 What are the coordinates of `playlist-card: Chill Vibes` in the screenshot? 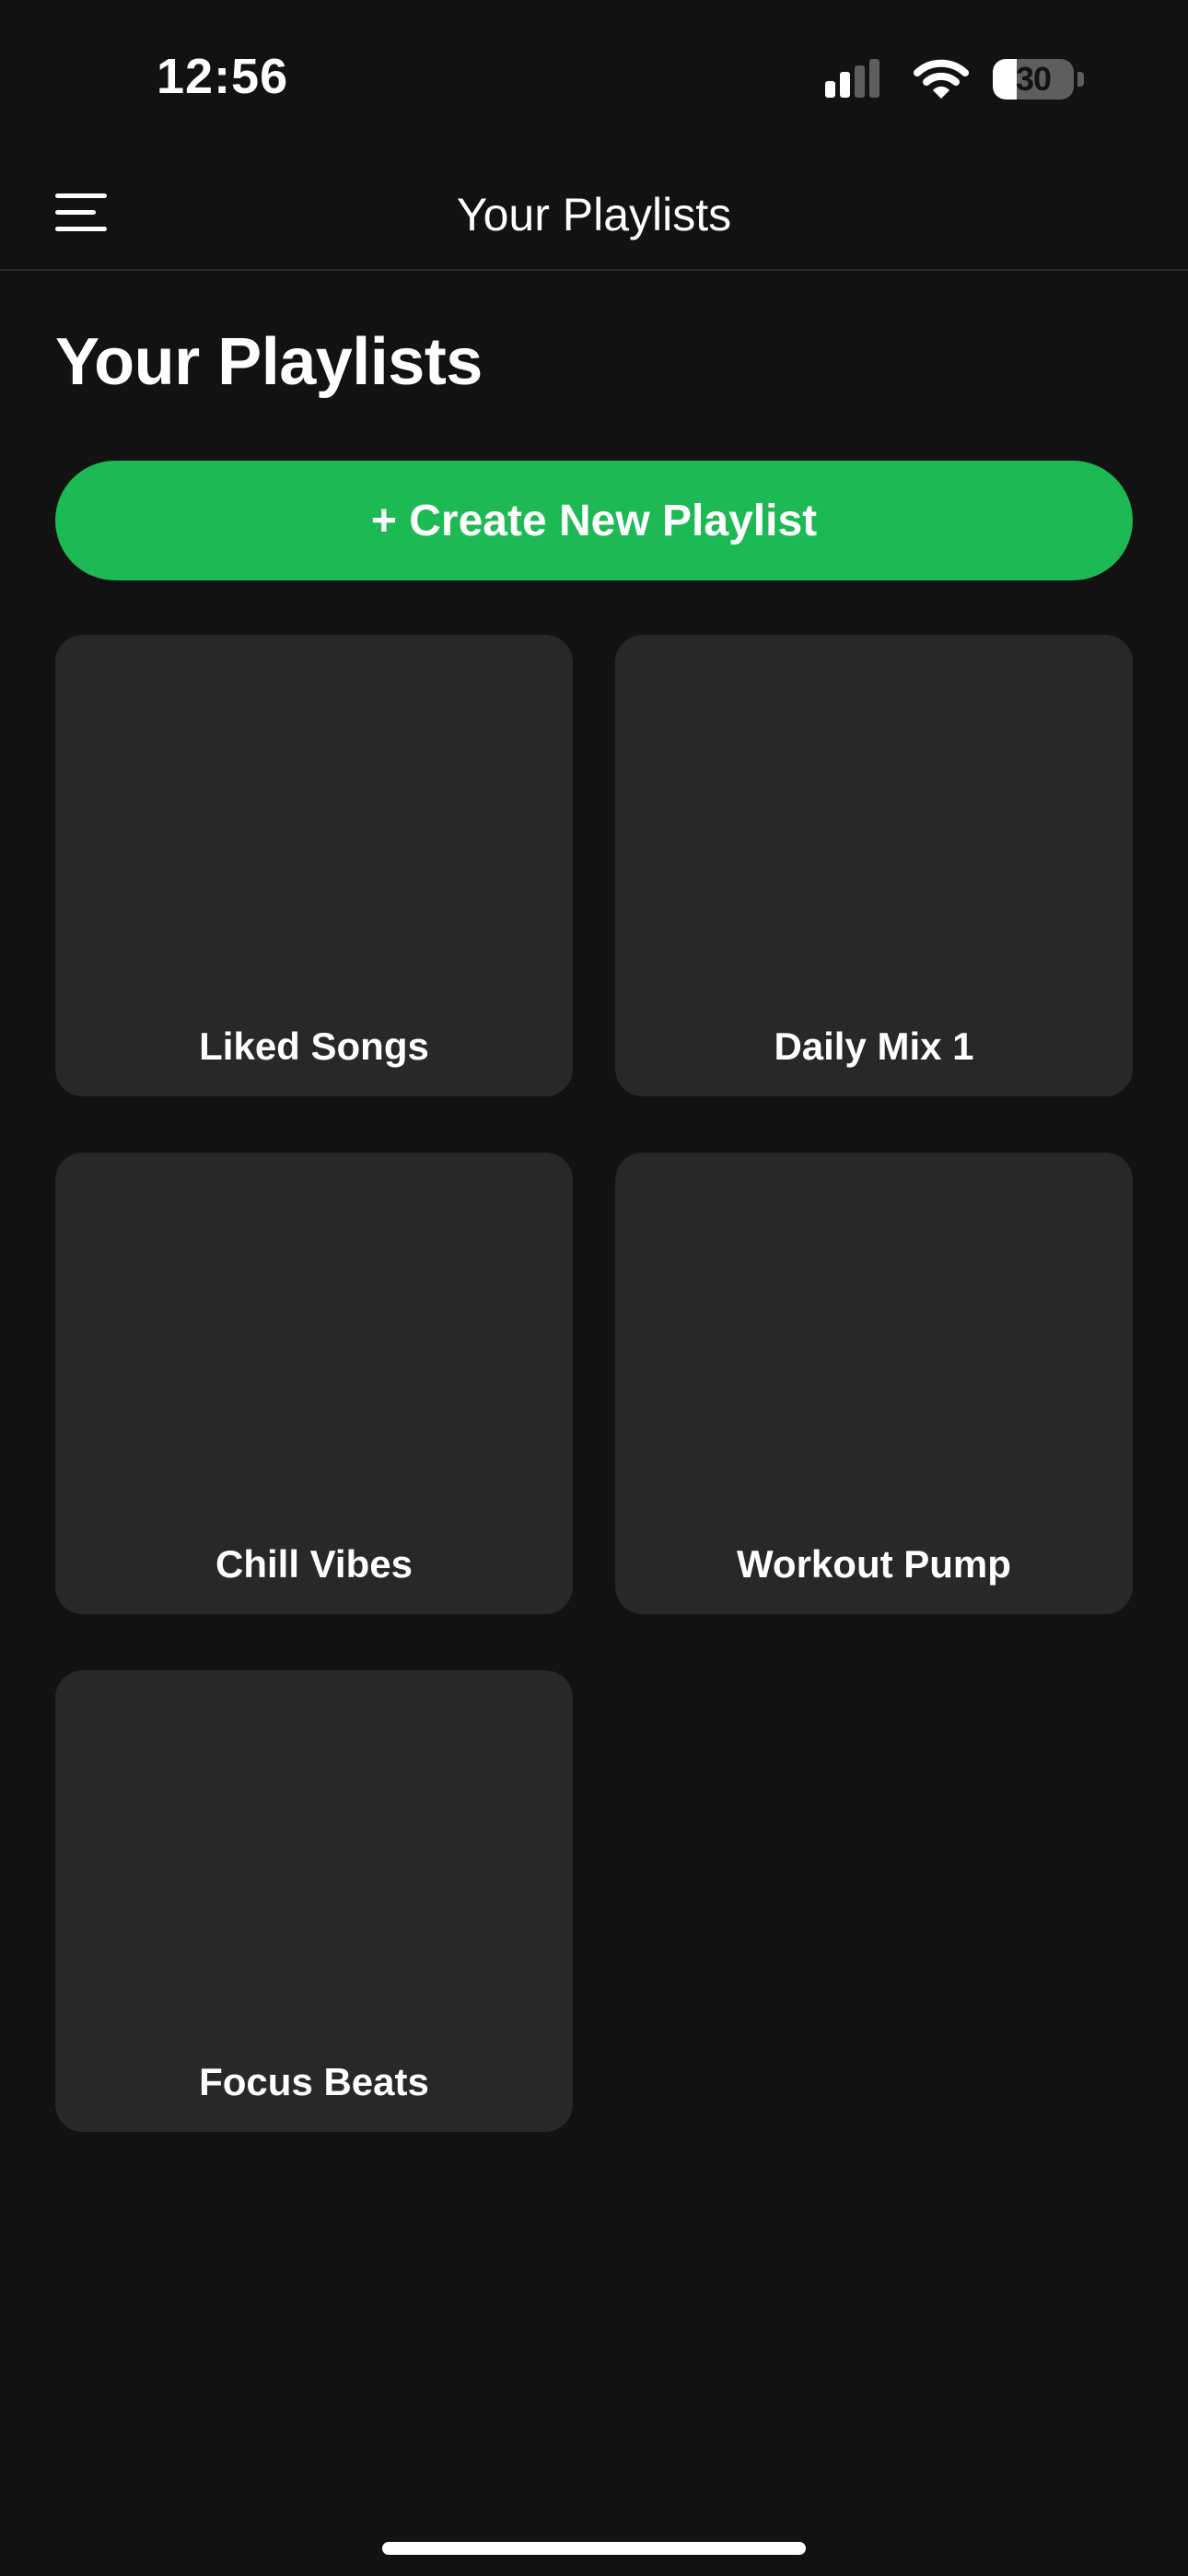 It's located at (314, 1383).